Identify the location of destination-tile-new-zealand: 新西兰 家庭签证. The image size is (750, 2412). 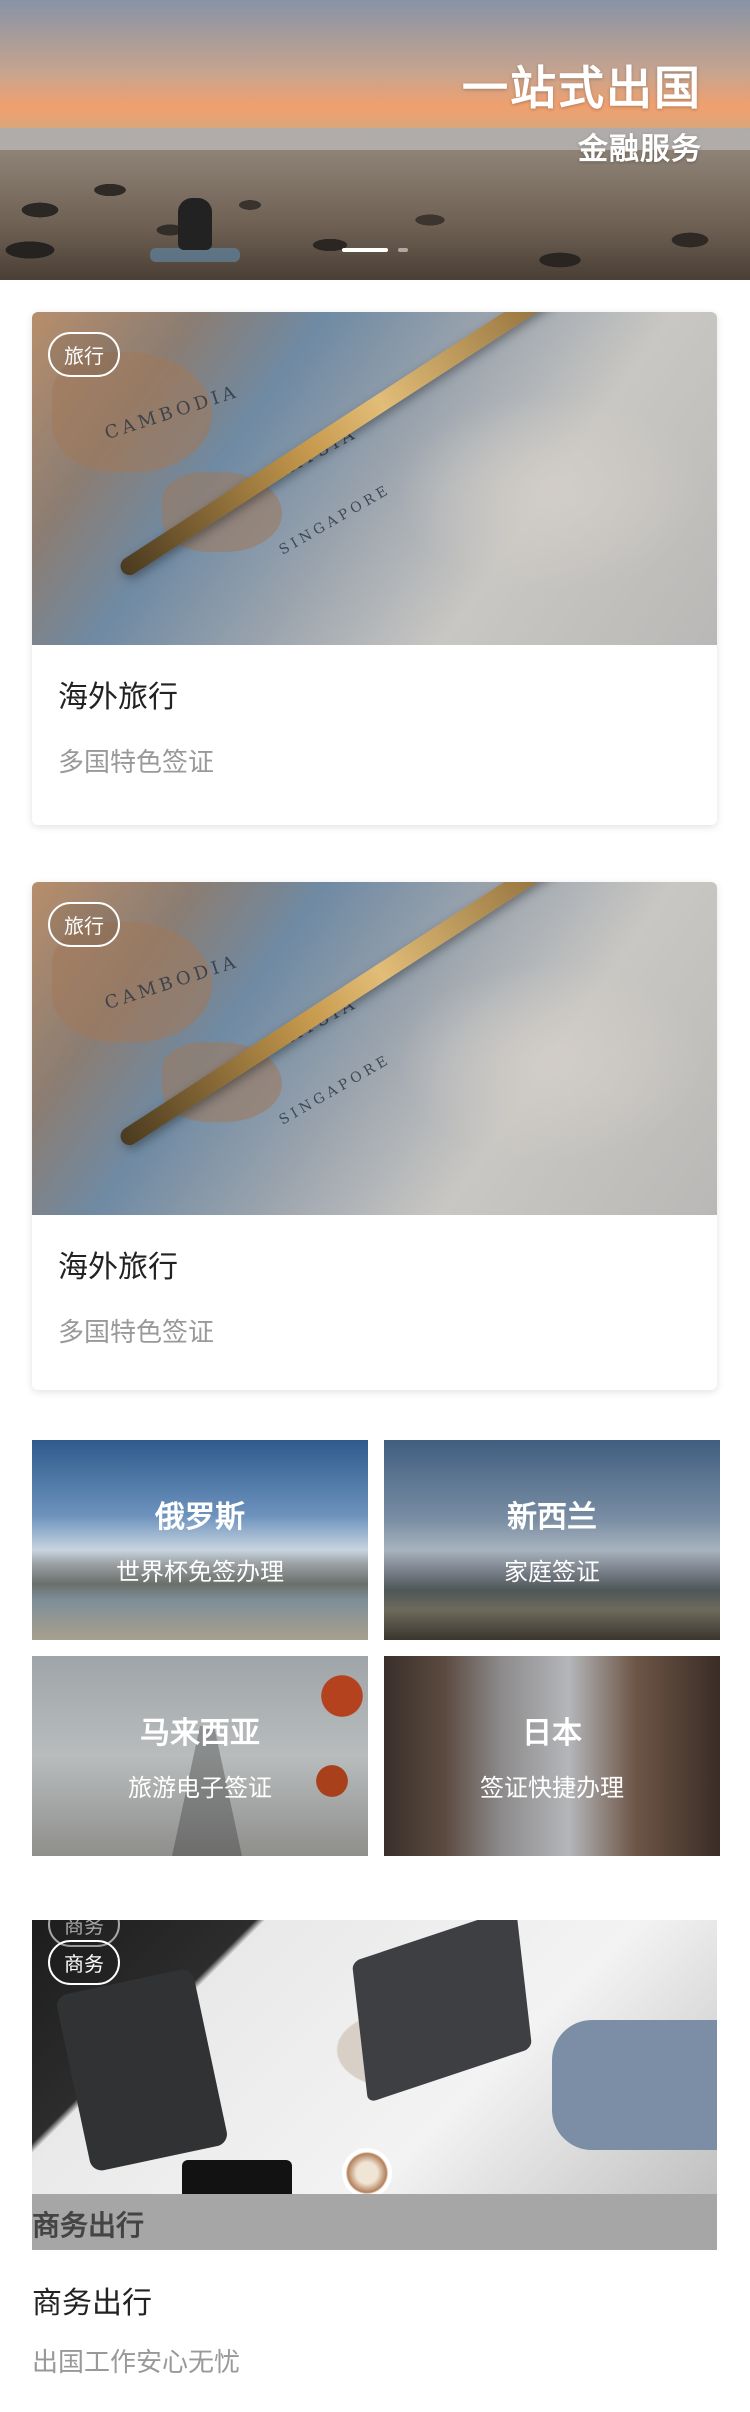
(552, 1540).